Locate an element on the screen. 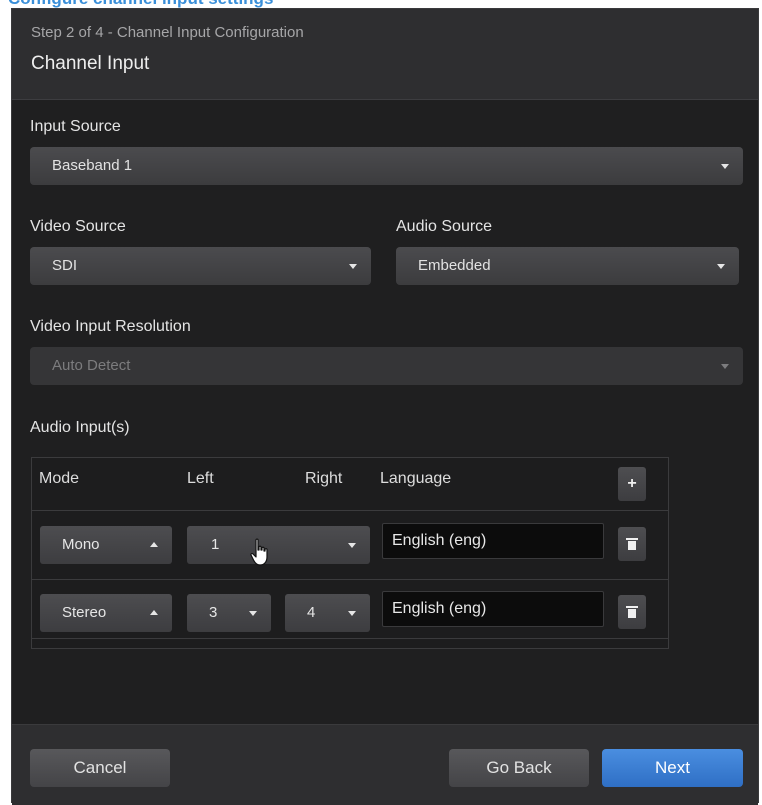 The height and width of the screenshot is (805, 762). audio-source-label: Audio Source is located at coordinates (444, 226).